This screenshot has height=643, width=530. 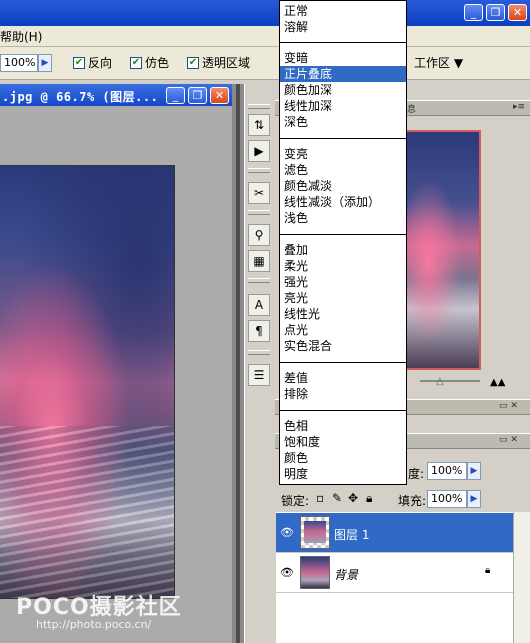 I want to click on character-icon: A, so click(x=259, y=305).